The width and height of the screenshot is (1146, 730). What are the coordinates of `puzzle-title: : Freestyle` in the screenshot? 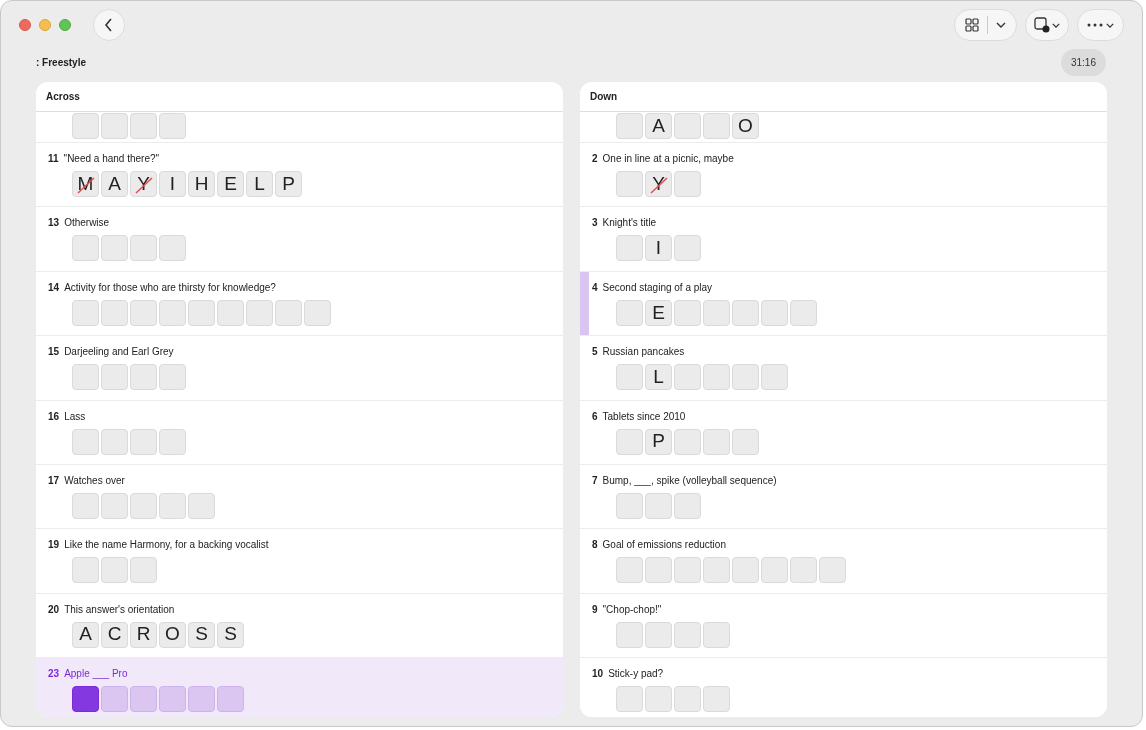 It's located at (61, 62).